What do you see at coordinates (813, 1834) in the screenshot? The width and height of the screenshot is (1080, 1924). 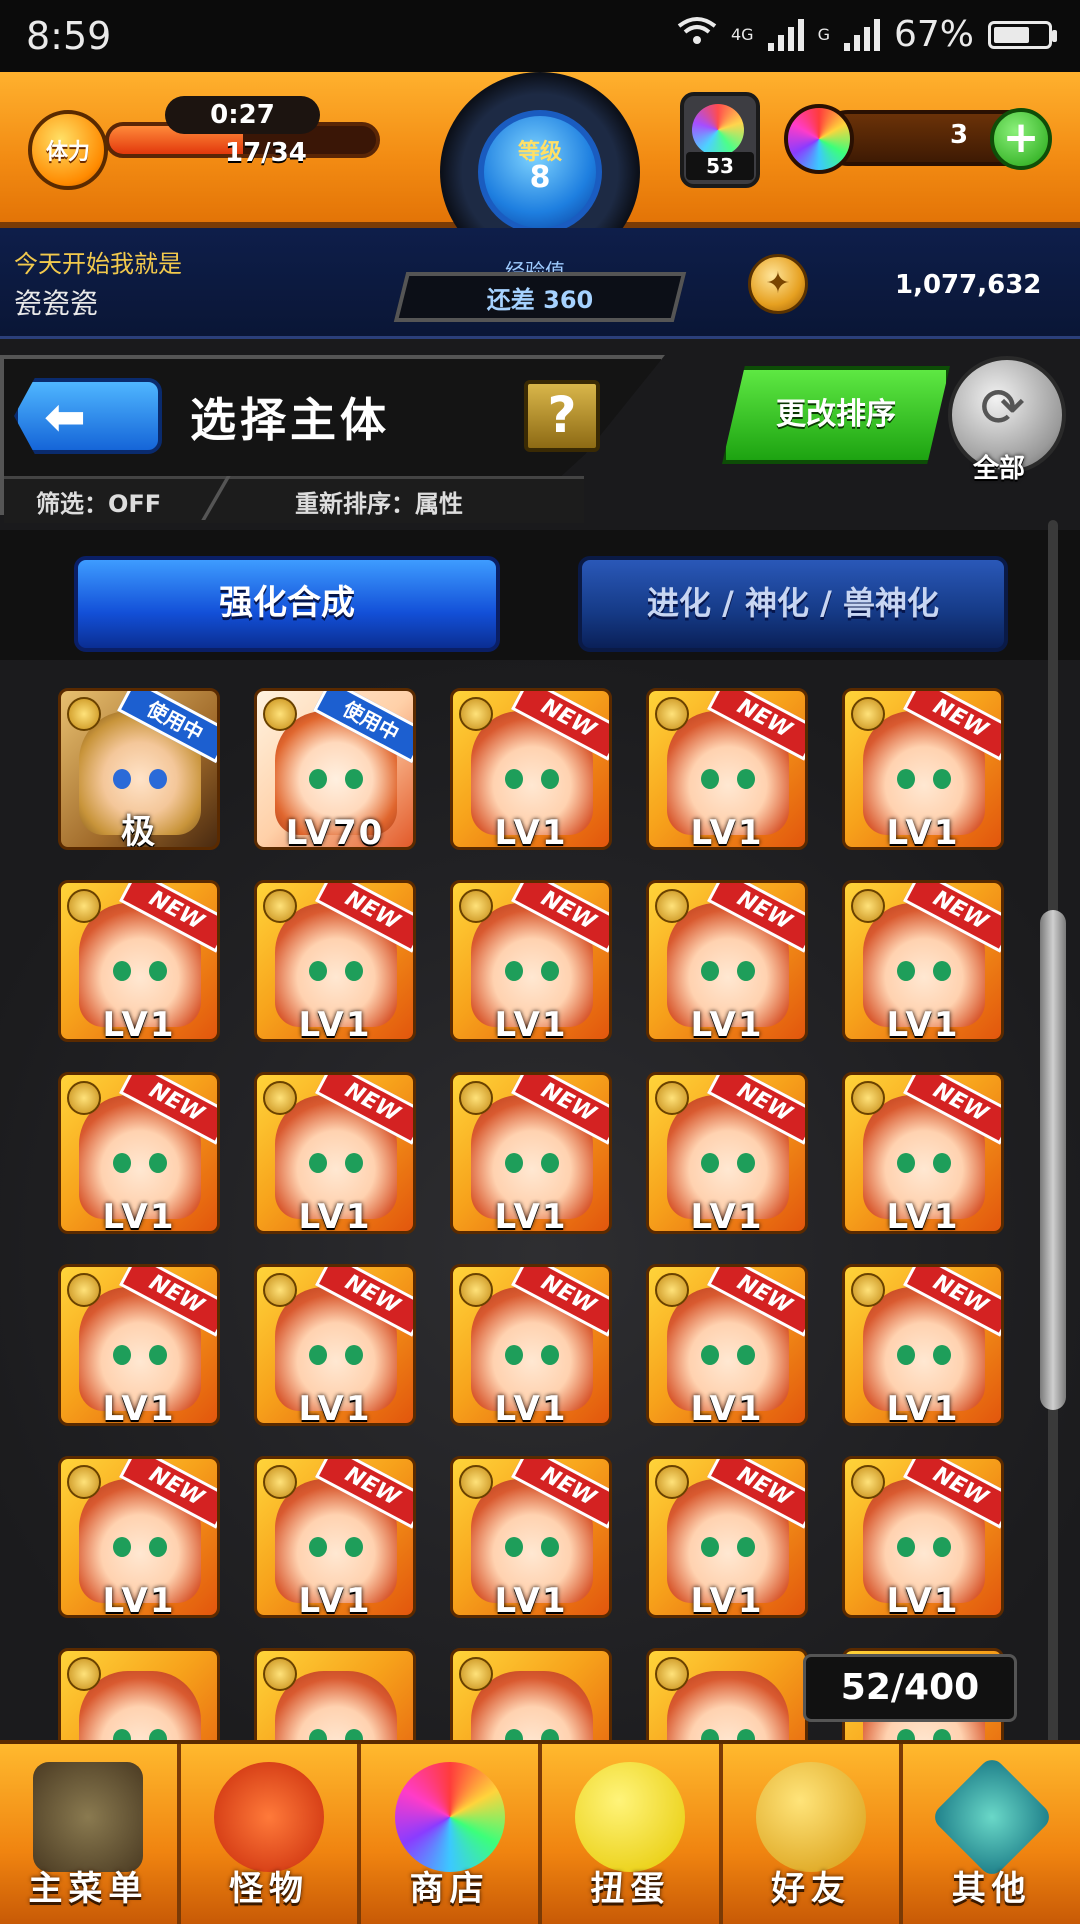 I see `nav-friend: 好友` at bounding box center [813, 1834].